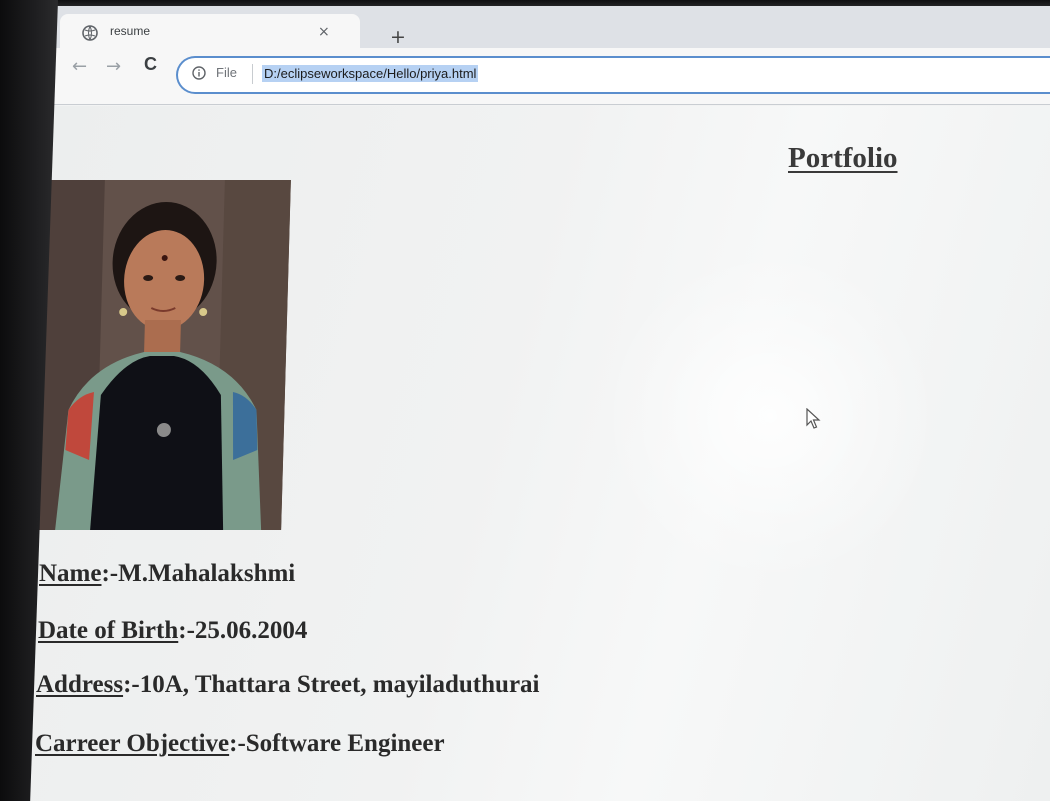 This screenshot has width=1050, height=801. What do you see at coordinates (843, 158) in the screenshot?
I see `page-title: Portfolio` at bounding box center [843, 158].